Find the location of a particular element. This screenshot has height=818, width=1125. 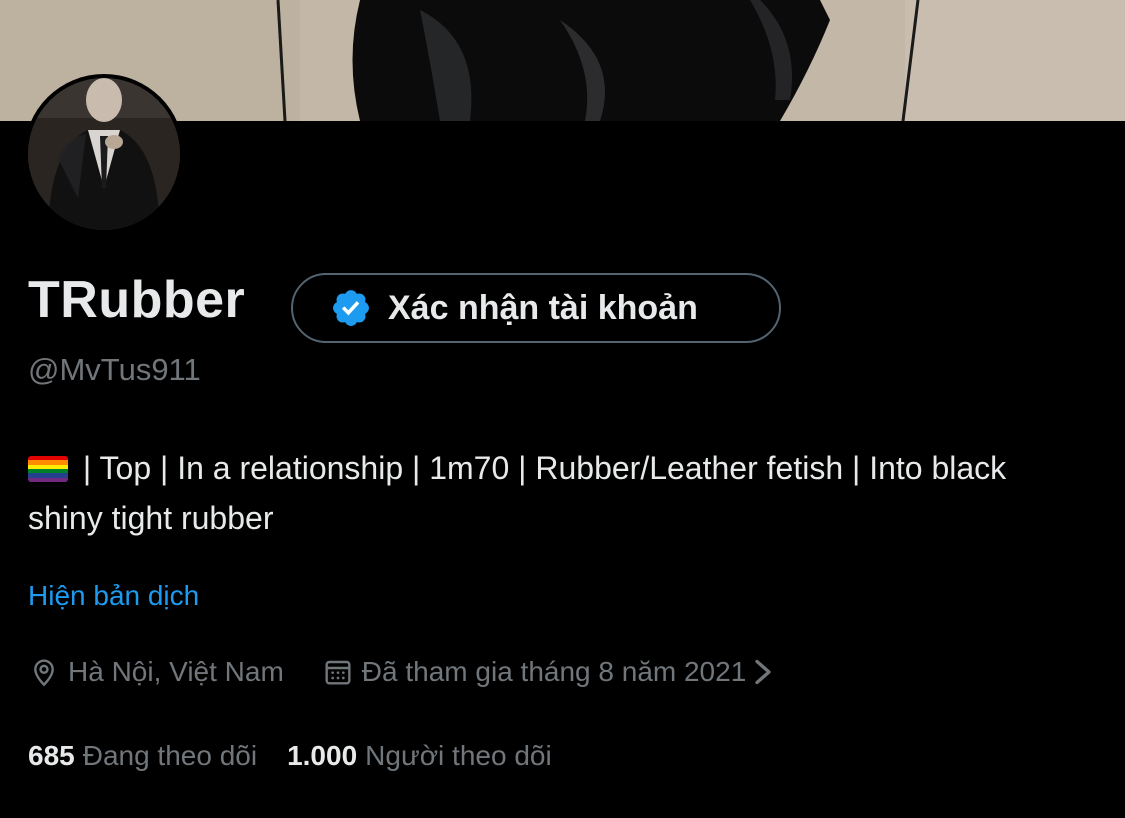

joined-date-text: Đã tham gia tháng 8 năm 2021 is located at coordinates (554, 671).